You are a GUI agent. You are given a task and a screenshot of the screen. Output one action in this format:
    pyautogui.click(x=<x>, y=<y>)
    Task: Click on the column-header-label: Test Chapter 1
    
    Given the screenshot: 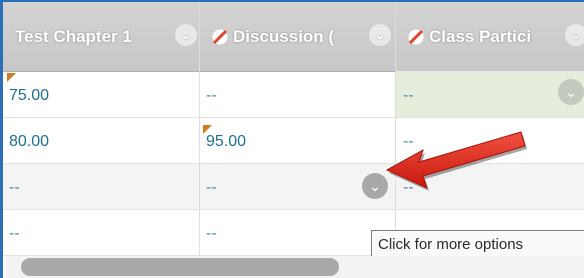 What is the action you would take?
    pyautogui.click(x=73, y=36)
    